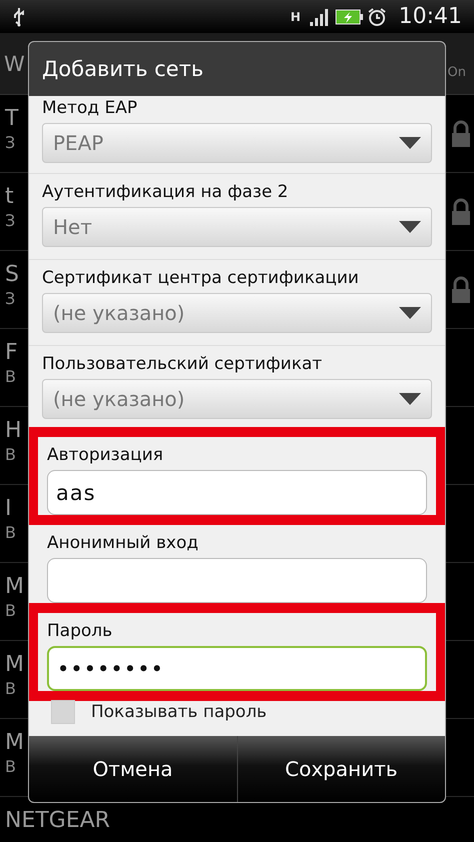 This screenshot has height=842, width=474. I want to click on input-field: ••••••••, so click(237, 668).